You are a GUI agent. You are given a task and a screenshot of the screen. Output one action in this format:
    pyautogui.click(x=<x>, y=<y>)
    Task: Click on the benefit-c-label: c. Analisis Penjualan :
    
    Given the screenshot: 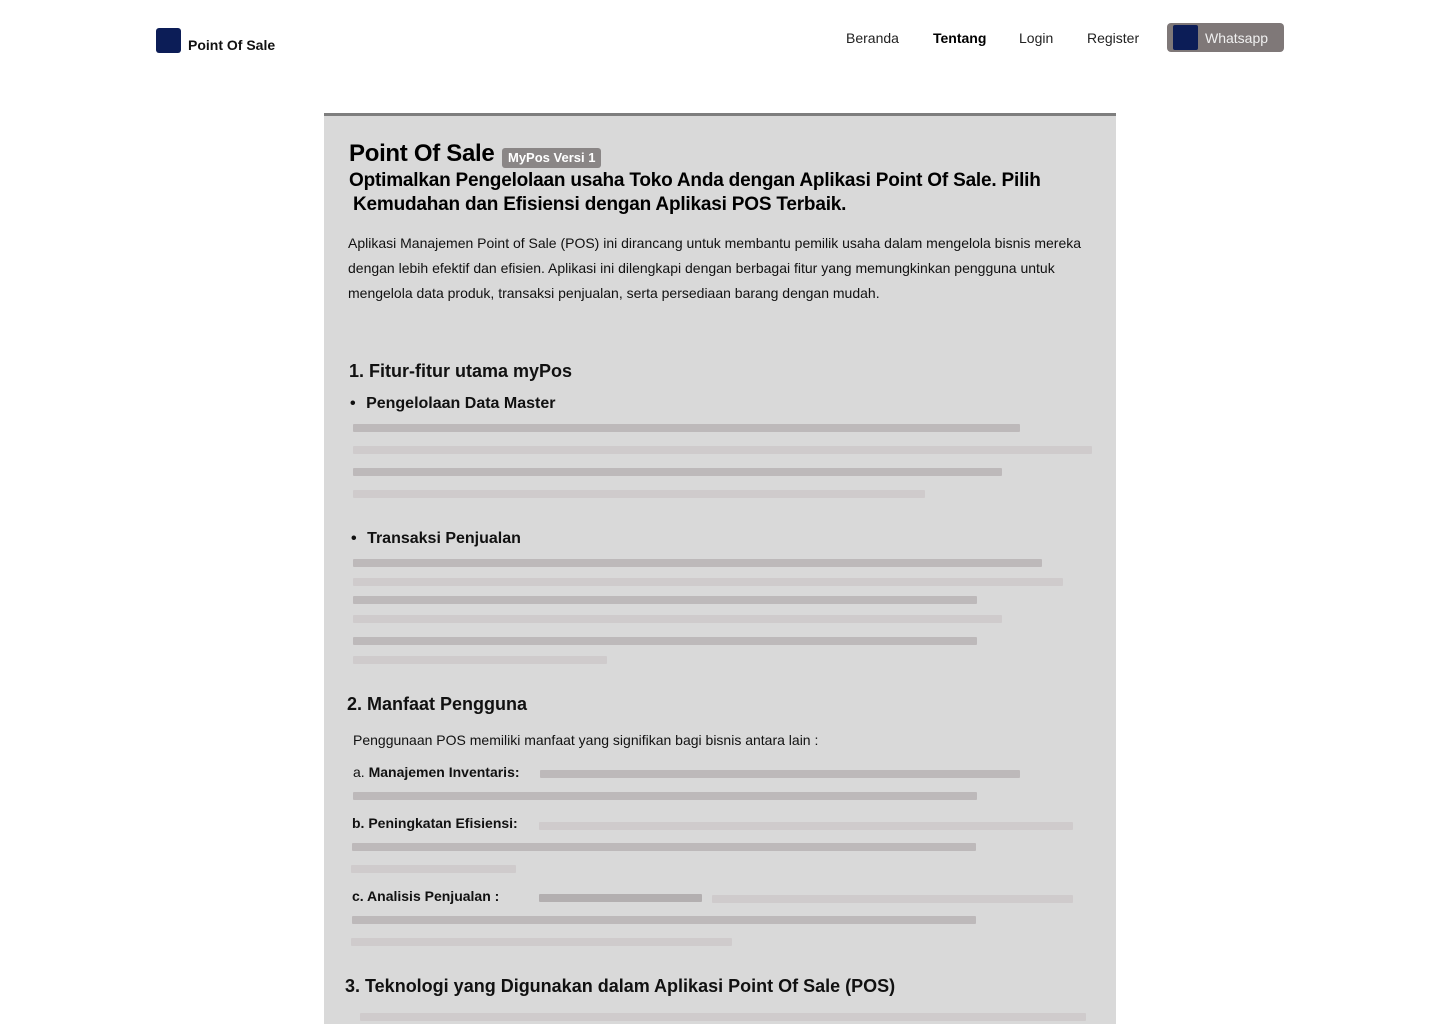 What is the action you would take?
    pyautogui.click(x=426, y=896)
    